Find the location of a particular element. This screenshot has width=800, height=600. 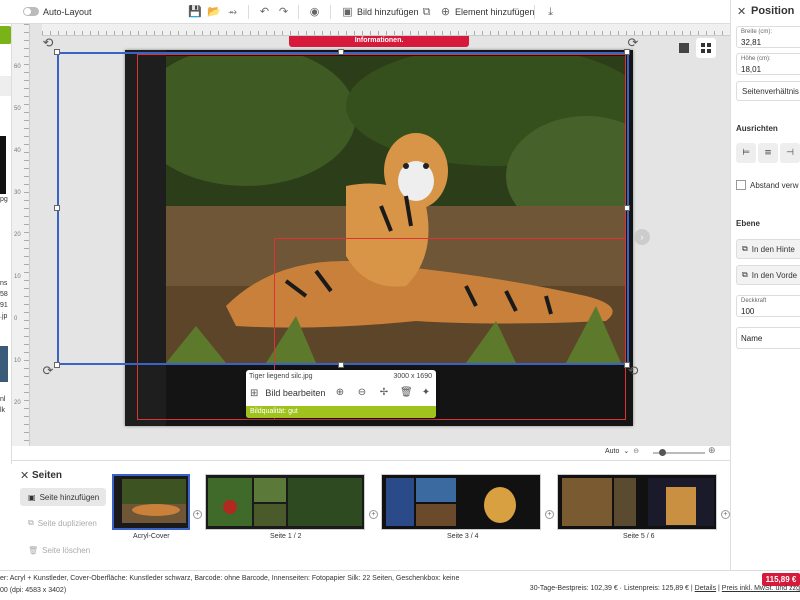

sidebar-text-fragment: lk is located at coordinates (3, 410).